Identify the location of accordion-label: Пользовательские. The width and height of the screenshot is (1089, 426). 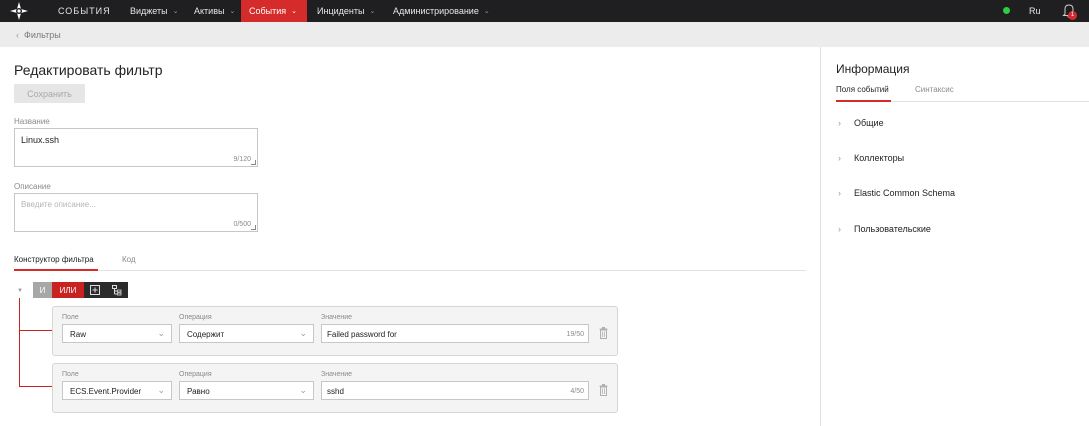
(892, 229).